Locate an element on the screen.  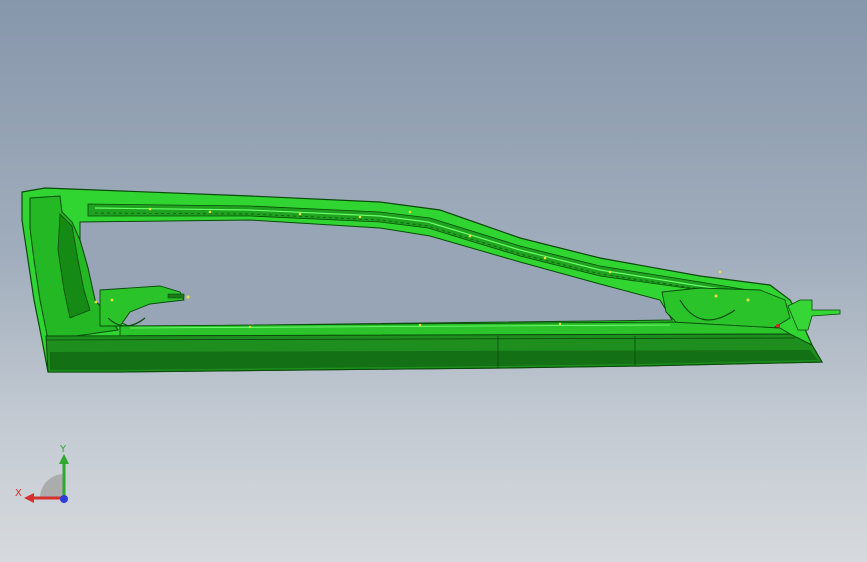
coordinate-triad: Y X is located at coordinates (42, 473).